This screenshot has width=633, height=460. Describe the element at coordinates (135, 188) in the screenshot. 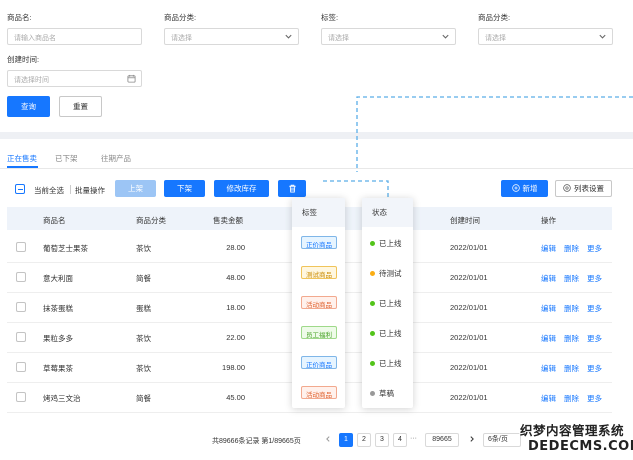

I see `on-shelf-button: 上架` at that location.